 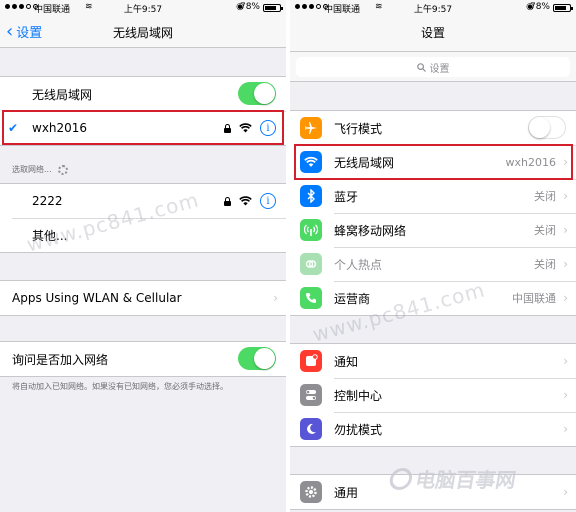 I want to click on notifications-label: 通知, so click(x=346, y=361).